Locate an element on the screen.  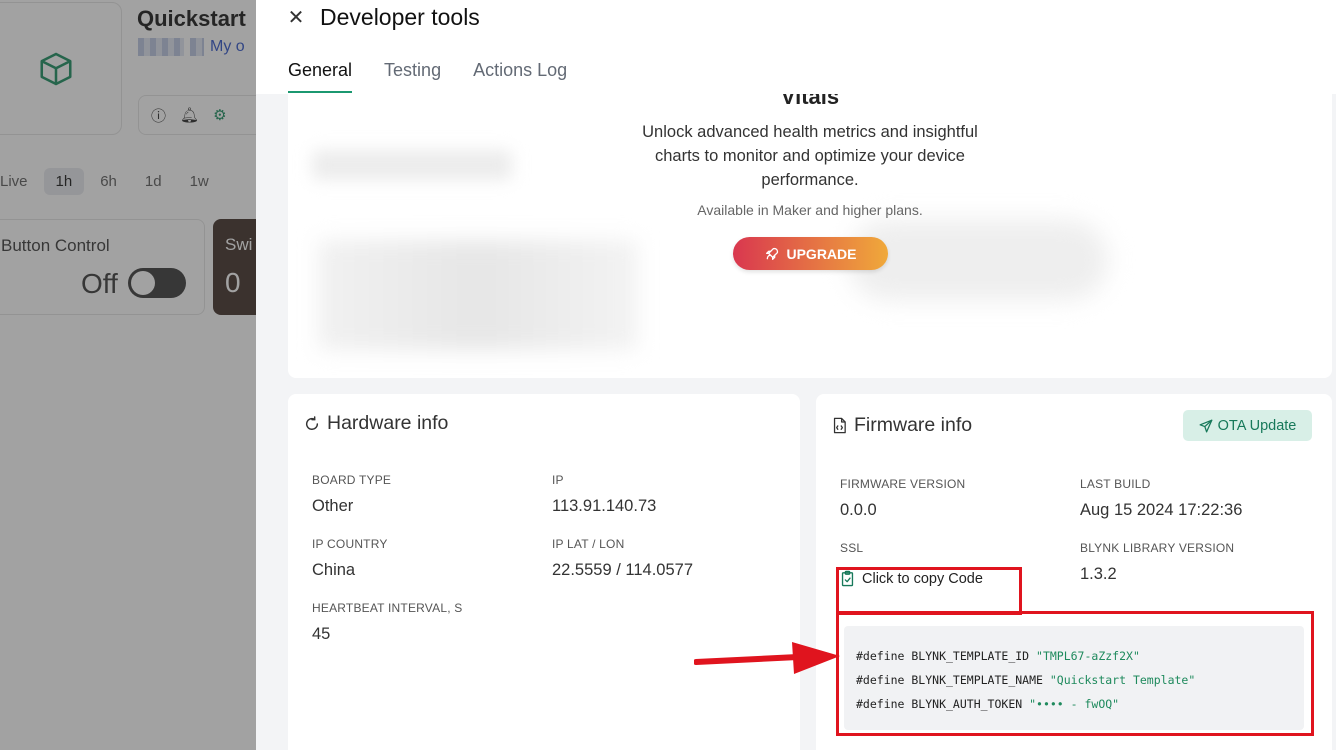
upgrade-label: UPGRADE is located at coordinates (821, 253).